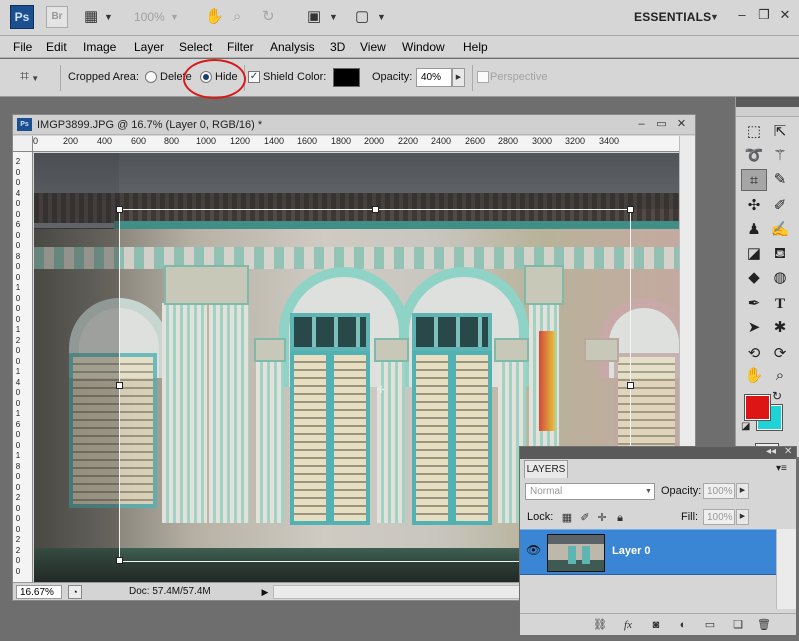 The image size is (799, 641). I want to click on zoom-level: 100%, so click(149, 17).